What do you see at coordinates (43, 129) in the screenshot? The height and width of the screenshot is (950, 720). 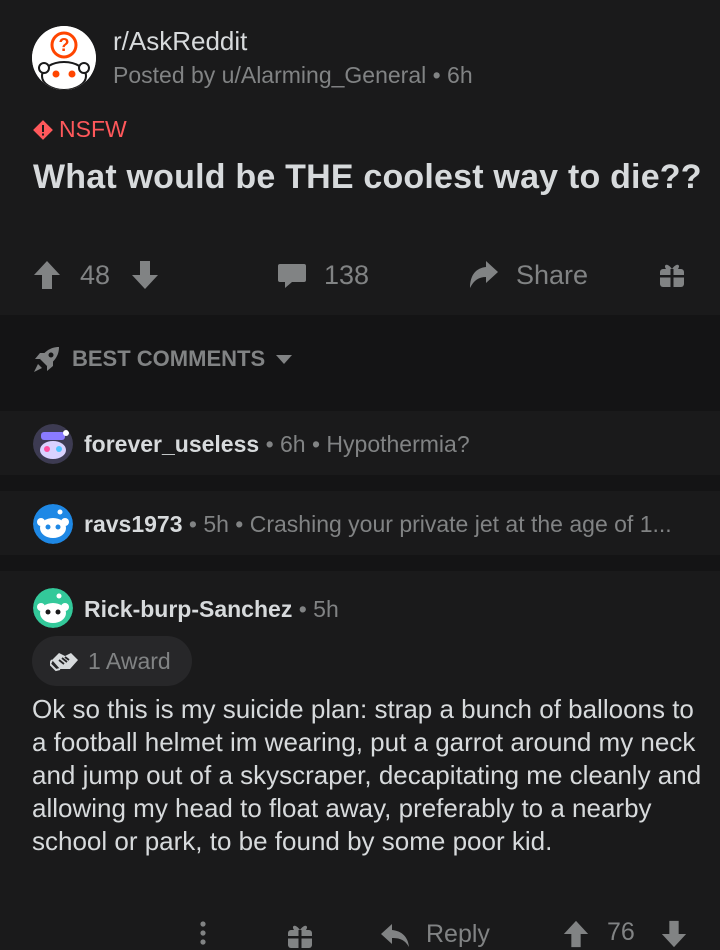 I see `nsfw-diamond-icon` at bounding box center [43, 129].